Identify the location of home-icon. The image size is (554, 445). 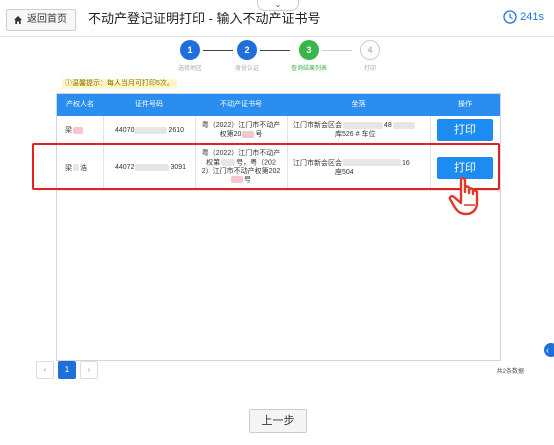
(18, 20).